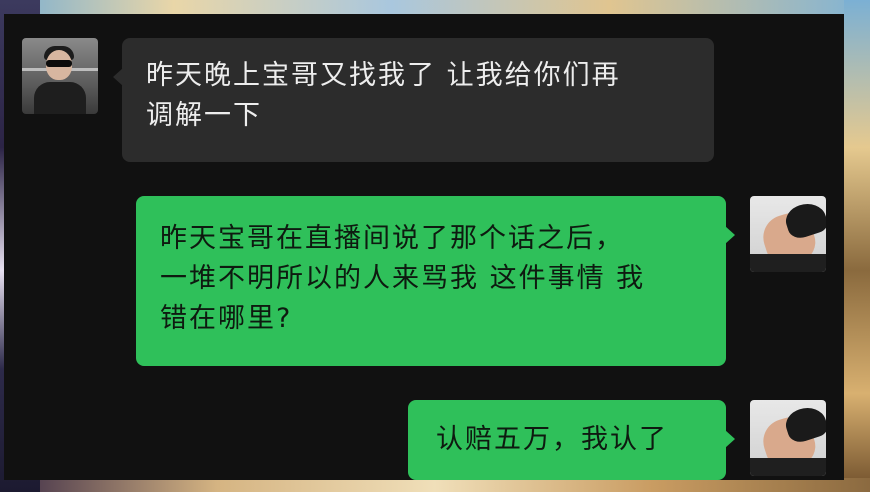  I want to click on message-line: 一堆不明所以的人来骂我 这件事情 我, so click(403, 278).